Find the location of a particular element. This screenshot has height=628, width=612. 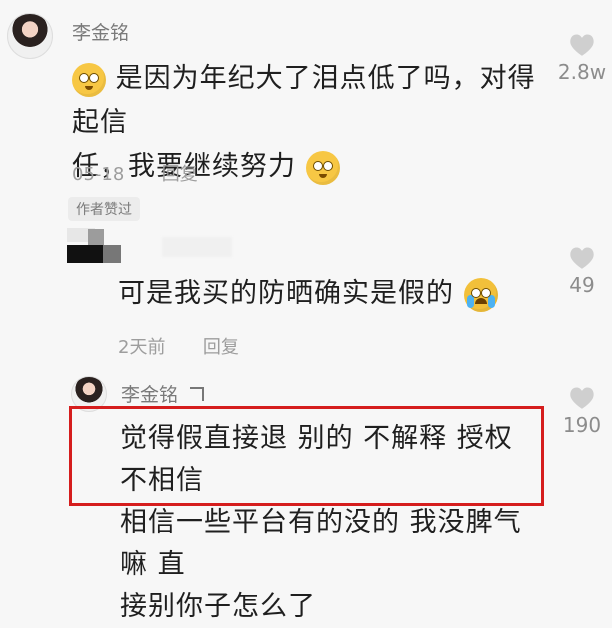

like-count-value: 190 is located at coordinates (582, 425).